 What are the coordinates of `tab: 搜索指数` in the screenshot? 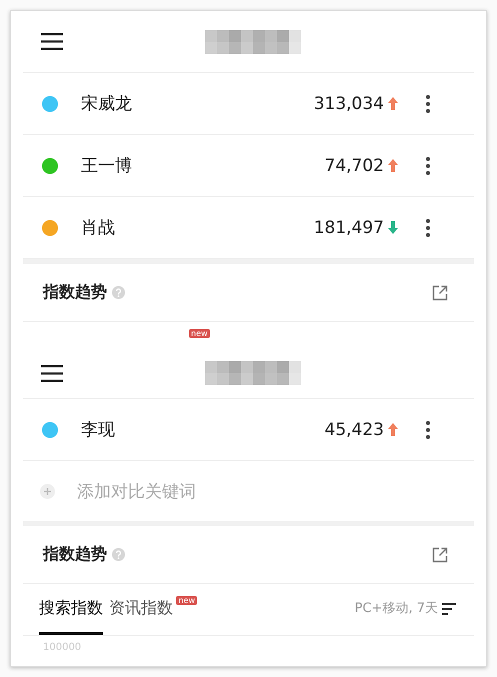 It's located at (71, 616).